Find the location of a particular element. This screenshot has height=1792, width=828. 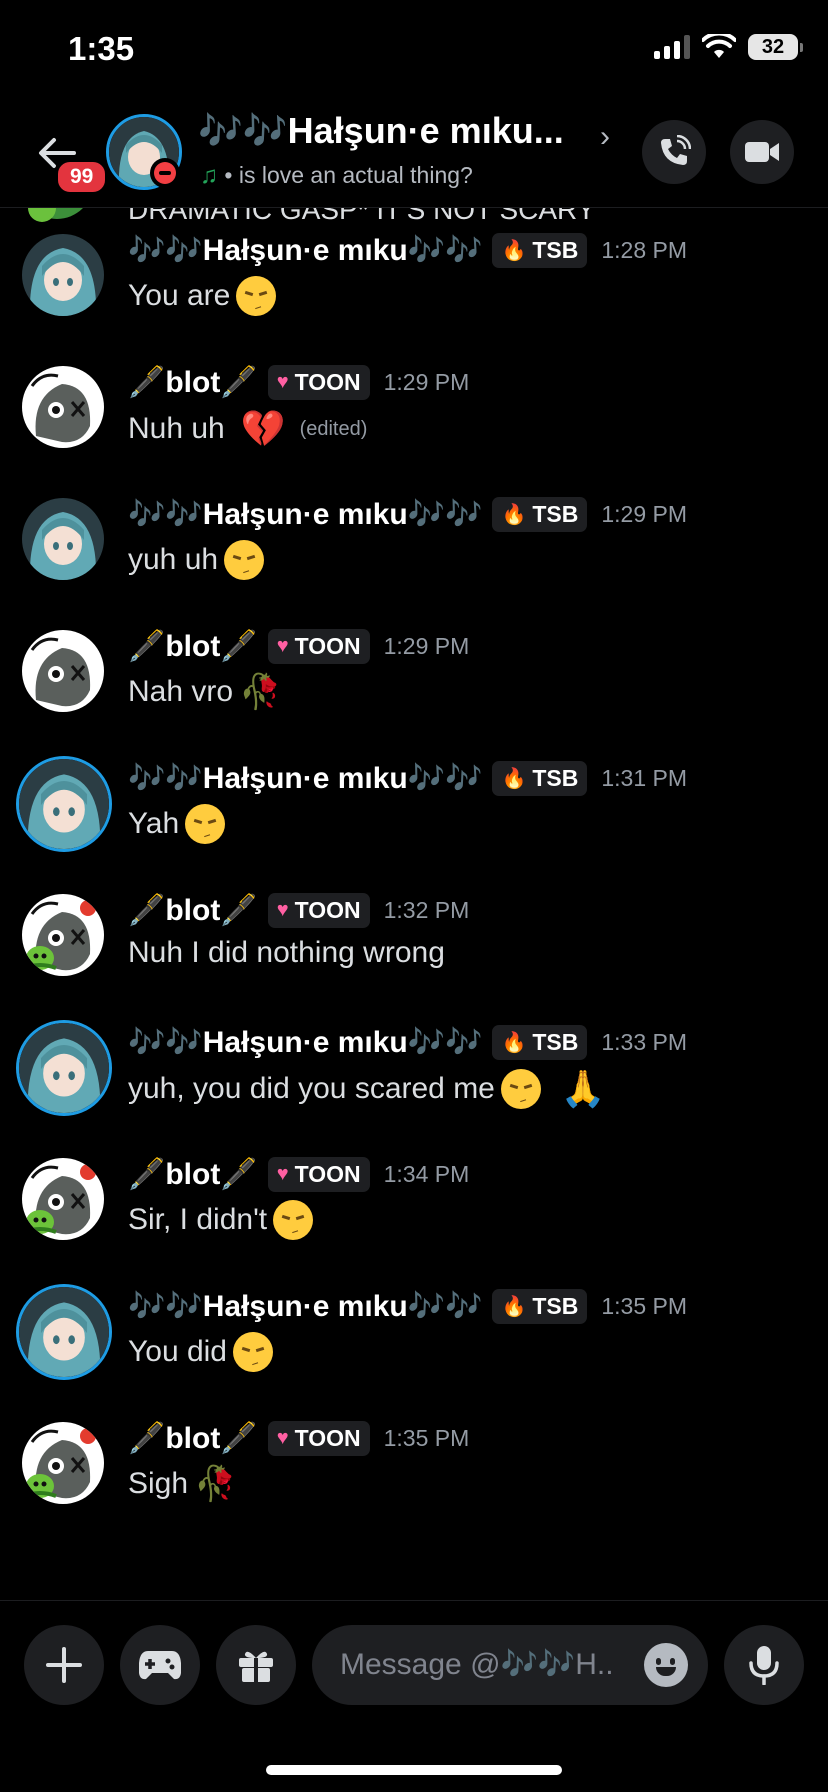

status-bar: 1:35 32 is located at coordinates (414, 50).